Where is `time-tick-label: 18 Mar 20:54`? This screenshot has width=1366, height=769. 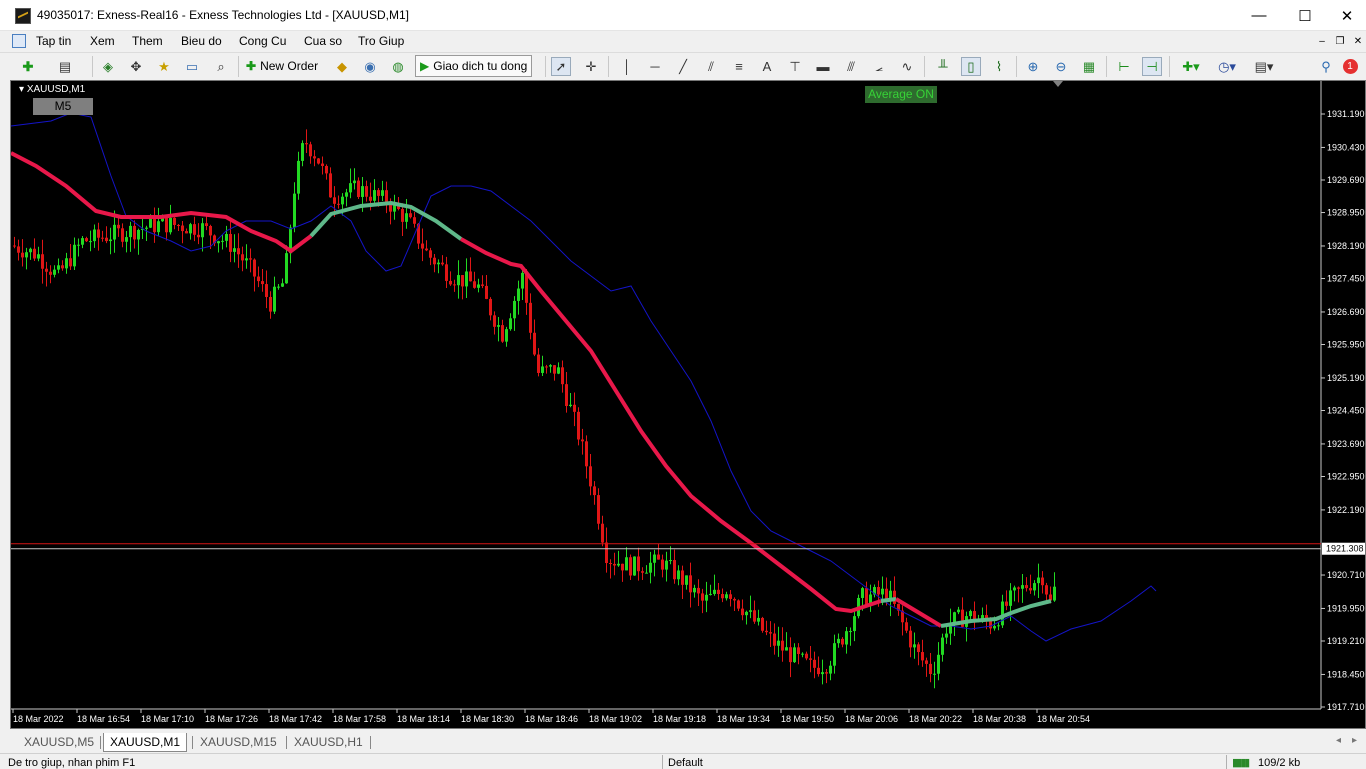
time-tick-label: 18 Mar 20:54 is located at coordinates (1063, 719).